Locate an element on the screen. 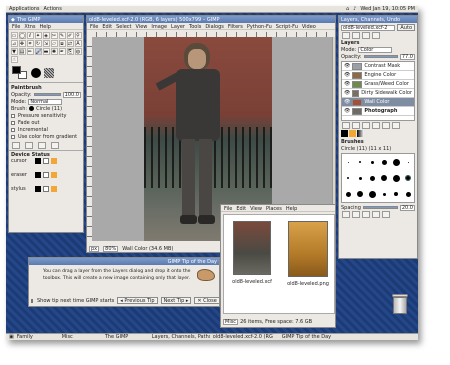 This screenshot has width=450, height=365. show-tip-checkbox is located at coordinates (32, 300).